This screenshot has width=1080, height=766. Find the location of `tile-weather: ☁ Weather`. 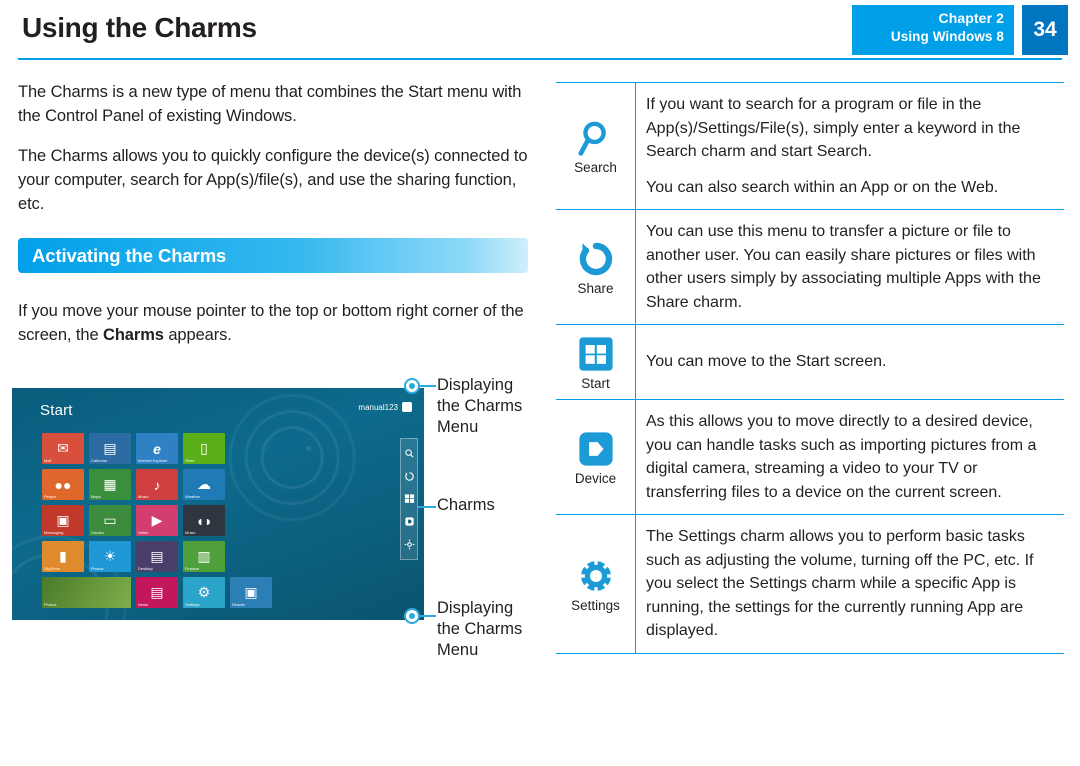

tile-weather: ☁ Weather is located at coordinates (204, 484).